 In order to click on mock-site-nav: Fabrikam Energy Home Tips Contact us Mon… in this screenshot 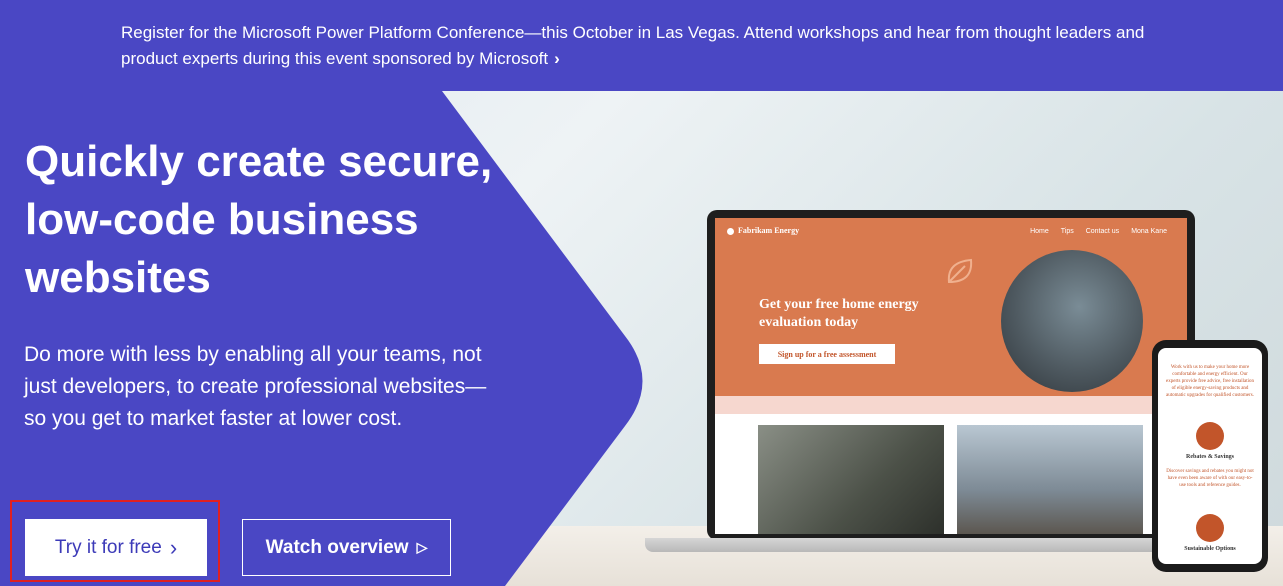, I will do `click(951, 232)`.